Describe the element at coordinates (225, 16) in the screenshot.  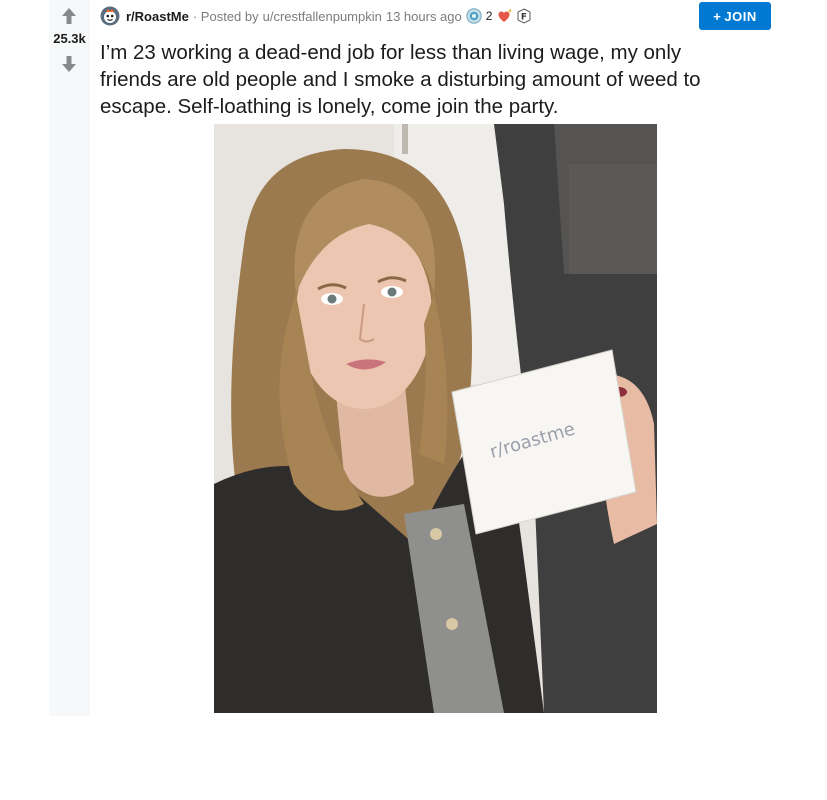
I see `posted-by-label: · Posted by` at that location.